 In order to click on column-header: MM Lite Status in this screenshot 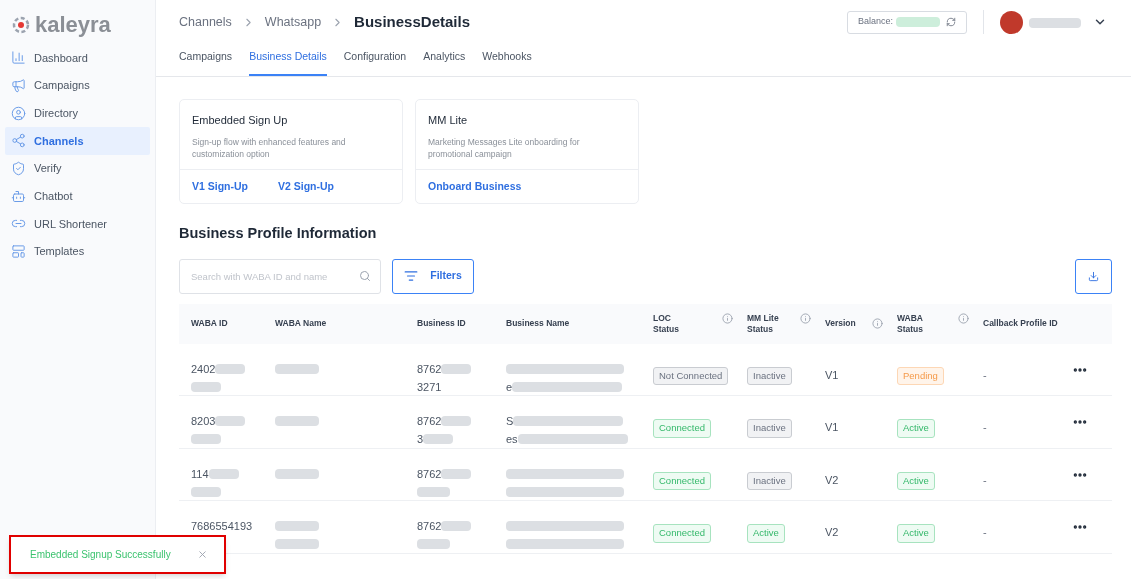, I will do `click(763, 323)`.